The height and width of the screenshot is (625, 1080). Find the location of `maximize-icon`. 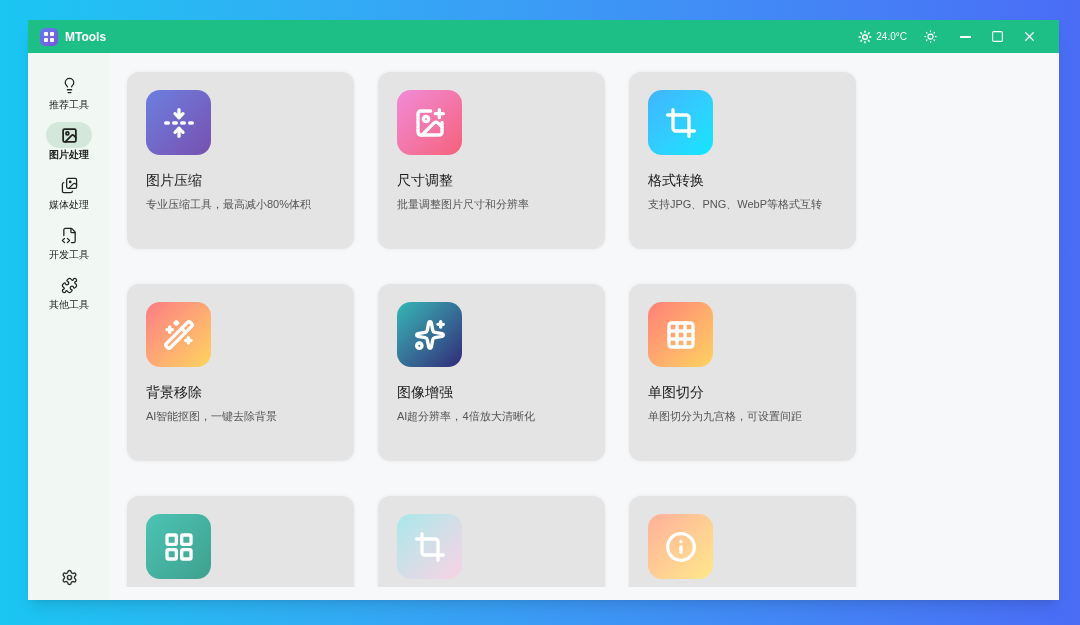

maximize-icon is located at coordinates (997, 36).